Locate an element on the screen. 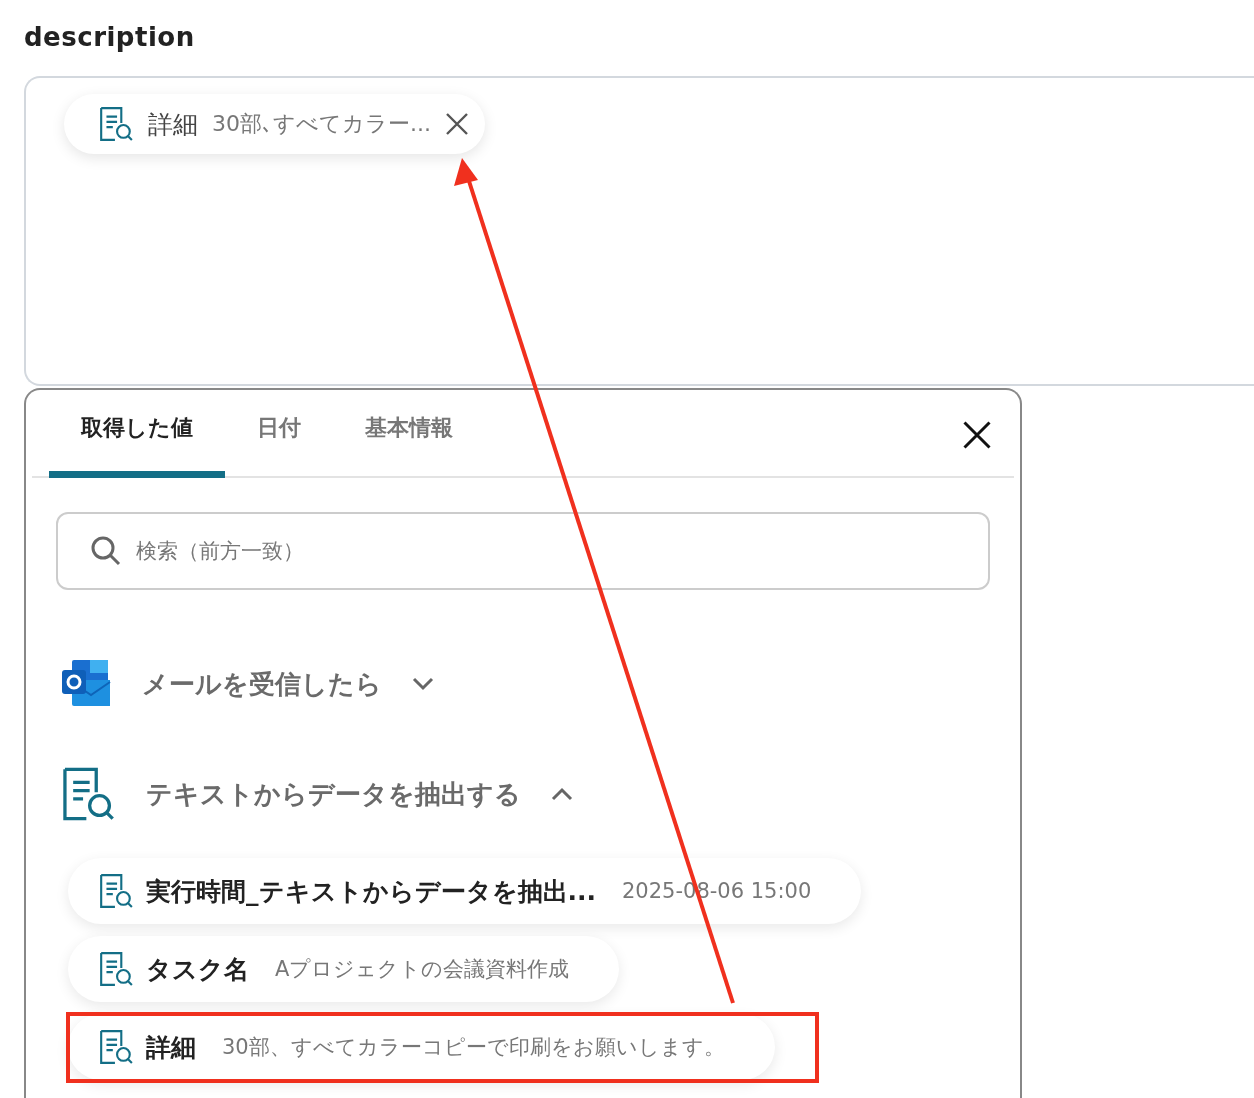 The width and height of the screenshot is (1254, 1098). tab: 日付 is located at coordinates (279, 435).